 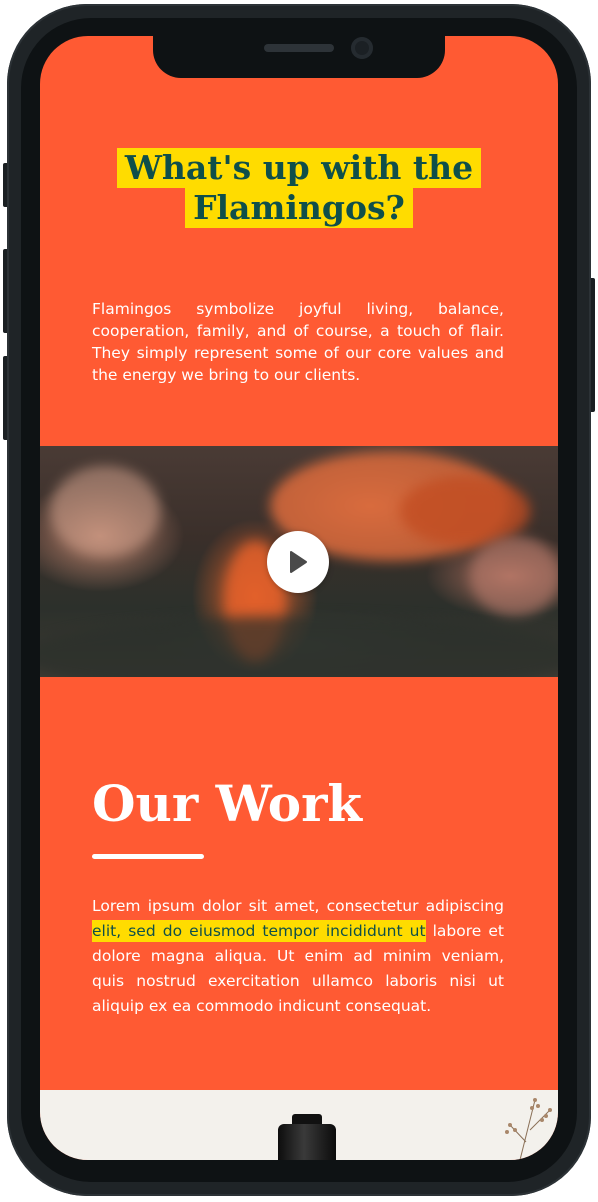 What do you see at coordinates (299, 208) in the screenshot?
I see `hero-title-line-2: Flamingos?` at bounding box center [299, 208].